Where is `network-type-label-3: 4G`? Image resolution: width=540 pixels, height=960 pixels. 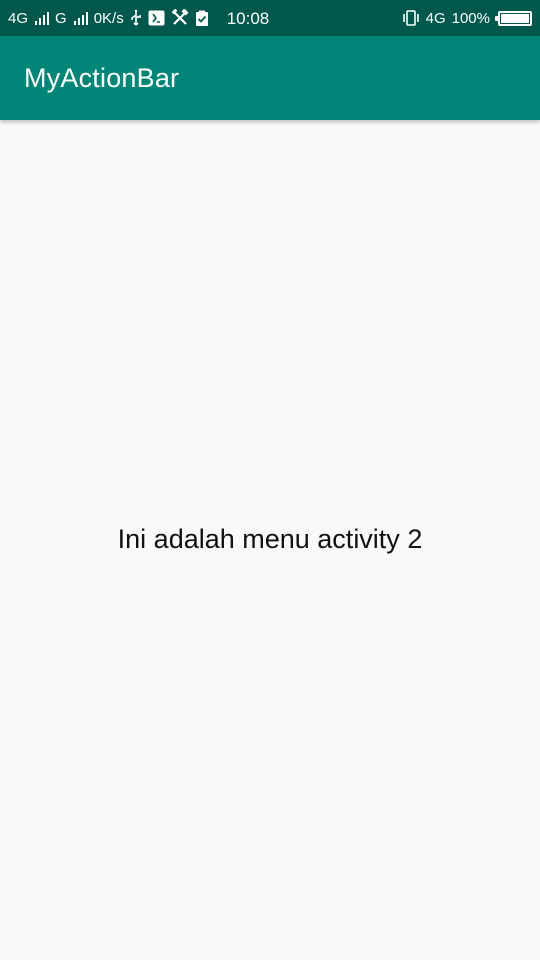 network-type-label-3: 4G is located at coordinates (435, 18).